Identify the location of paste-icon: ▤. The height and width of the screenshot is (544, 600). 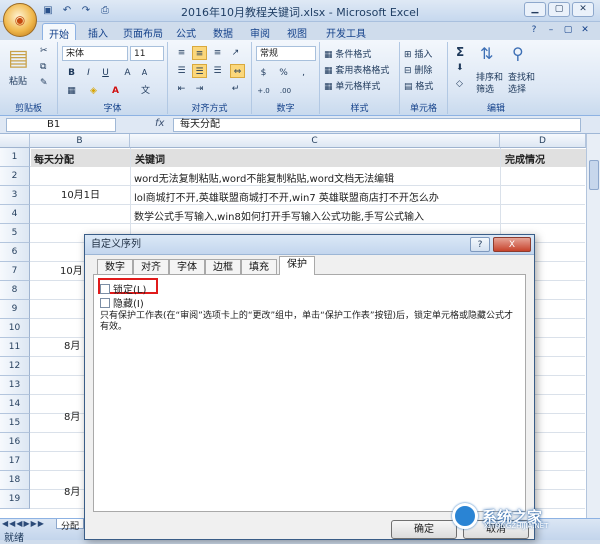
(18, 58).